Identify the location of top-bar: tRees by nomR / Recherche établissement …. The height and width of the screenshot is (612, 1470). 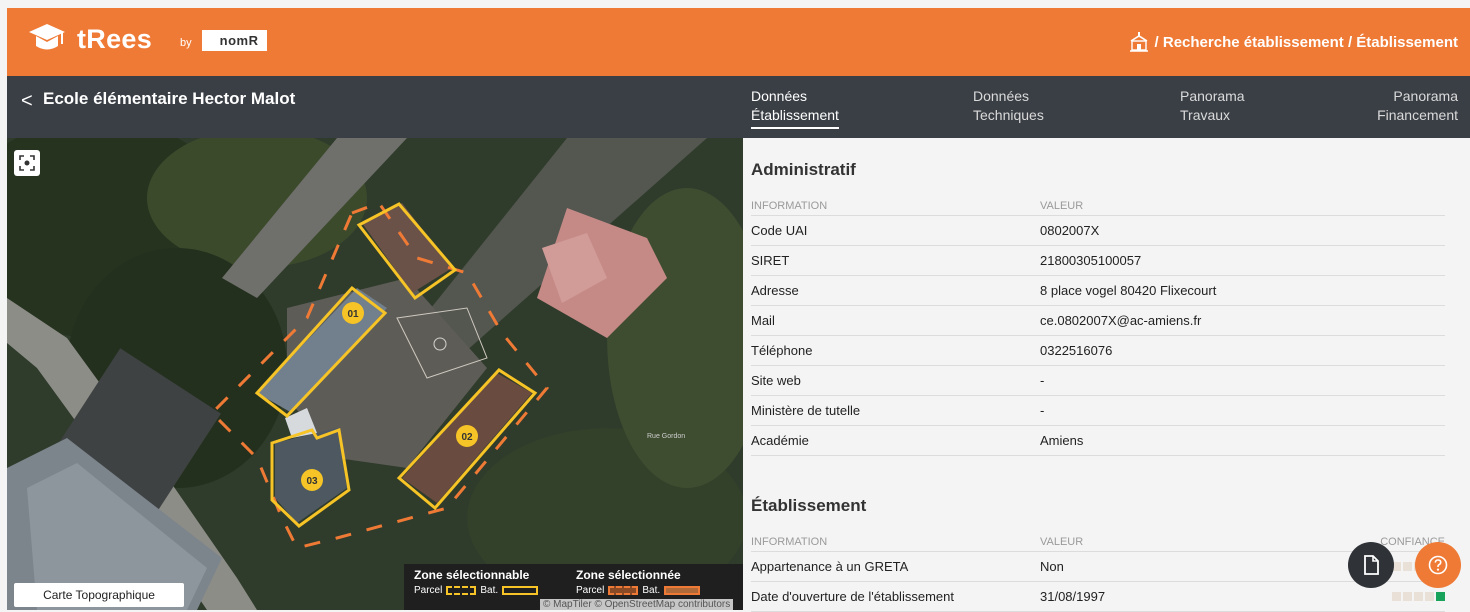
(738, 42).